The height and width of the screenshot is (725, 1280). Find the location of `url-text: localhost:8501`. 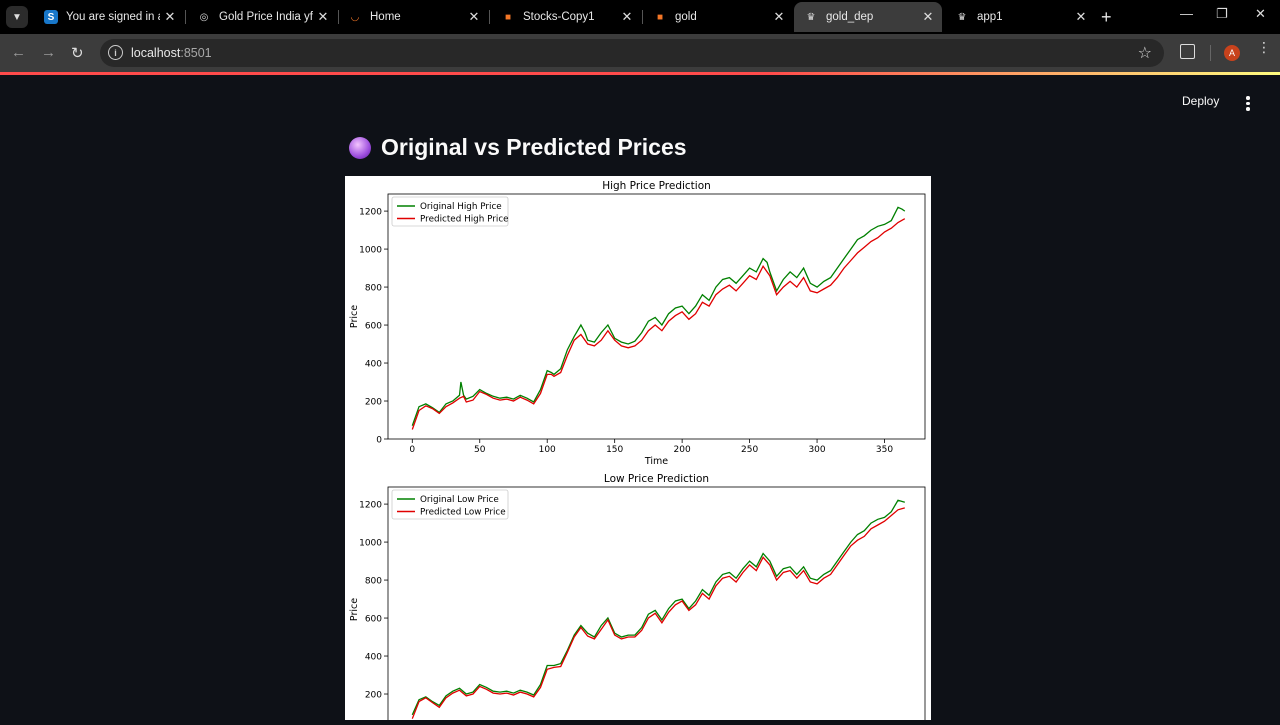

url-text: localhost:8501 is located at coordinates (171, 53).